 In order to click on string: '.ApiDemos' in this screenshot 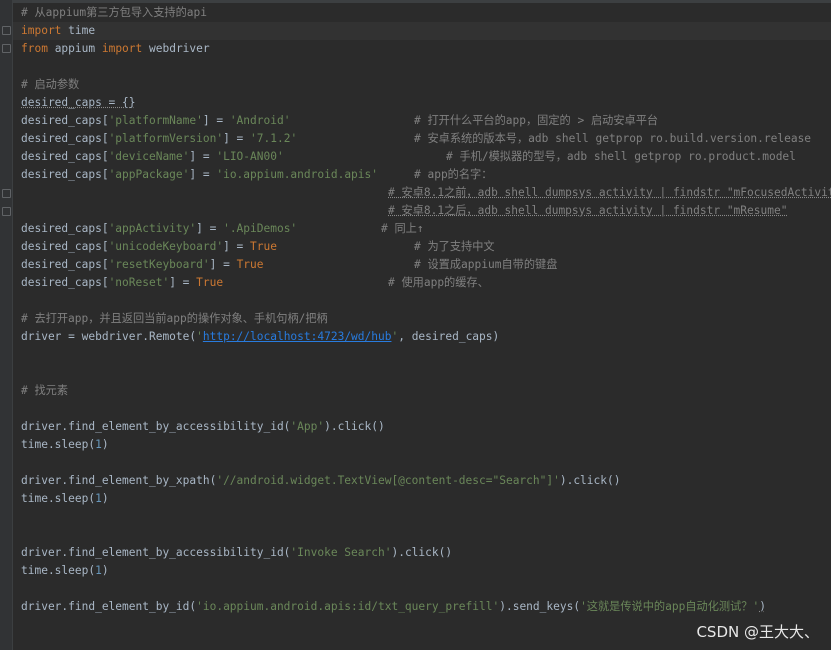, I will do `click(260, 228)`.